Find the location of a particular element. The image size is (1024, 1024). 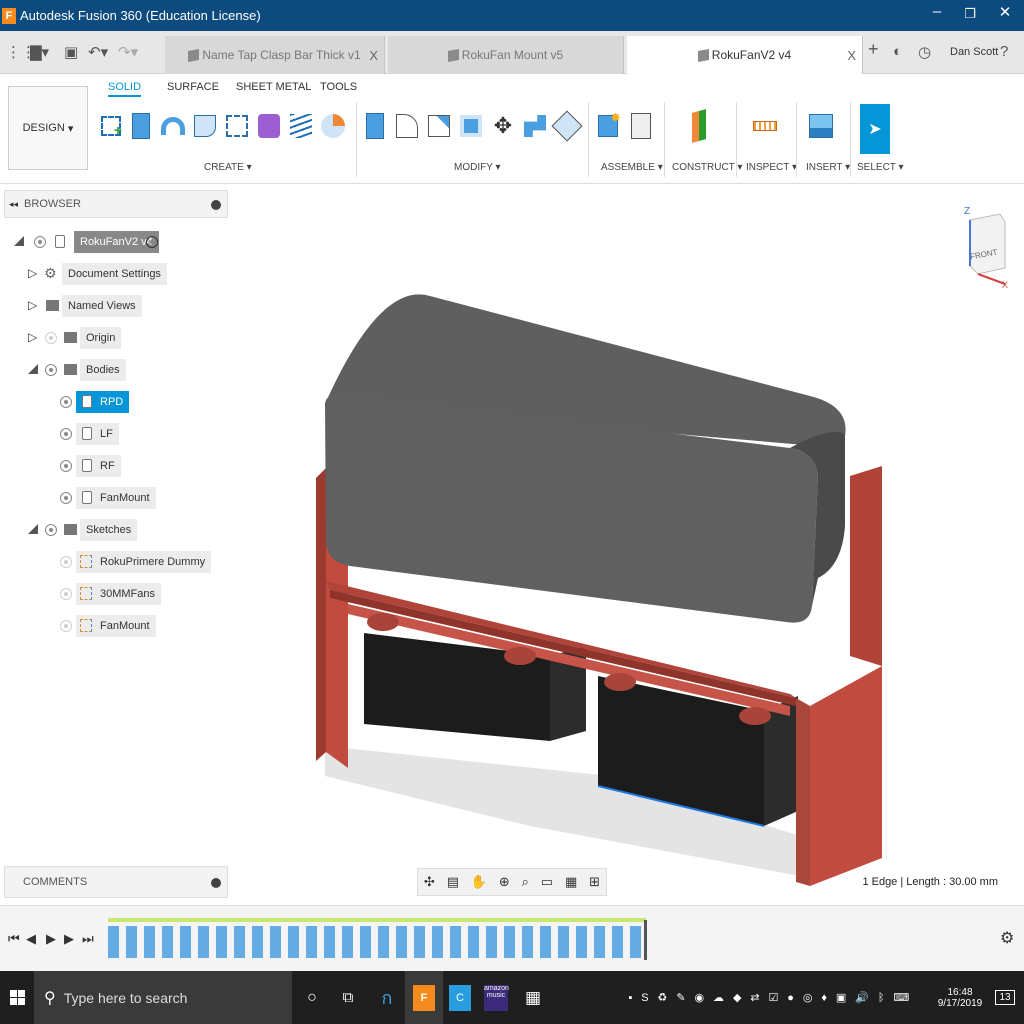

help-icon: ? is located at coordinates (1004, 51).